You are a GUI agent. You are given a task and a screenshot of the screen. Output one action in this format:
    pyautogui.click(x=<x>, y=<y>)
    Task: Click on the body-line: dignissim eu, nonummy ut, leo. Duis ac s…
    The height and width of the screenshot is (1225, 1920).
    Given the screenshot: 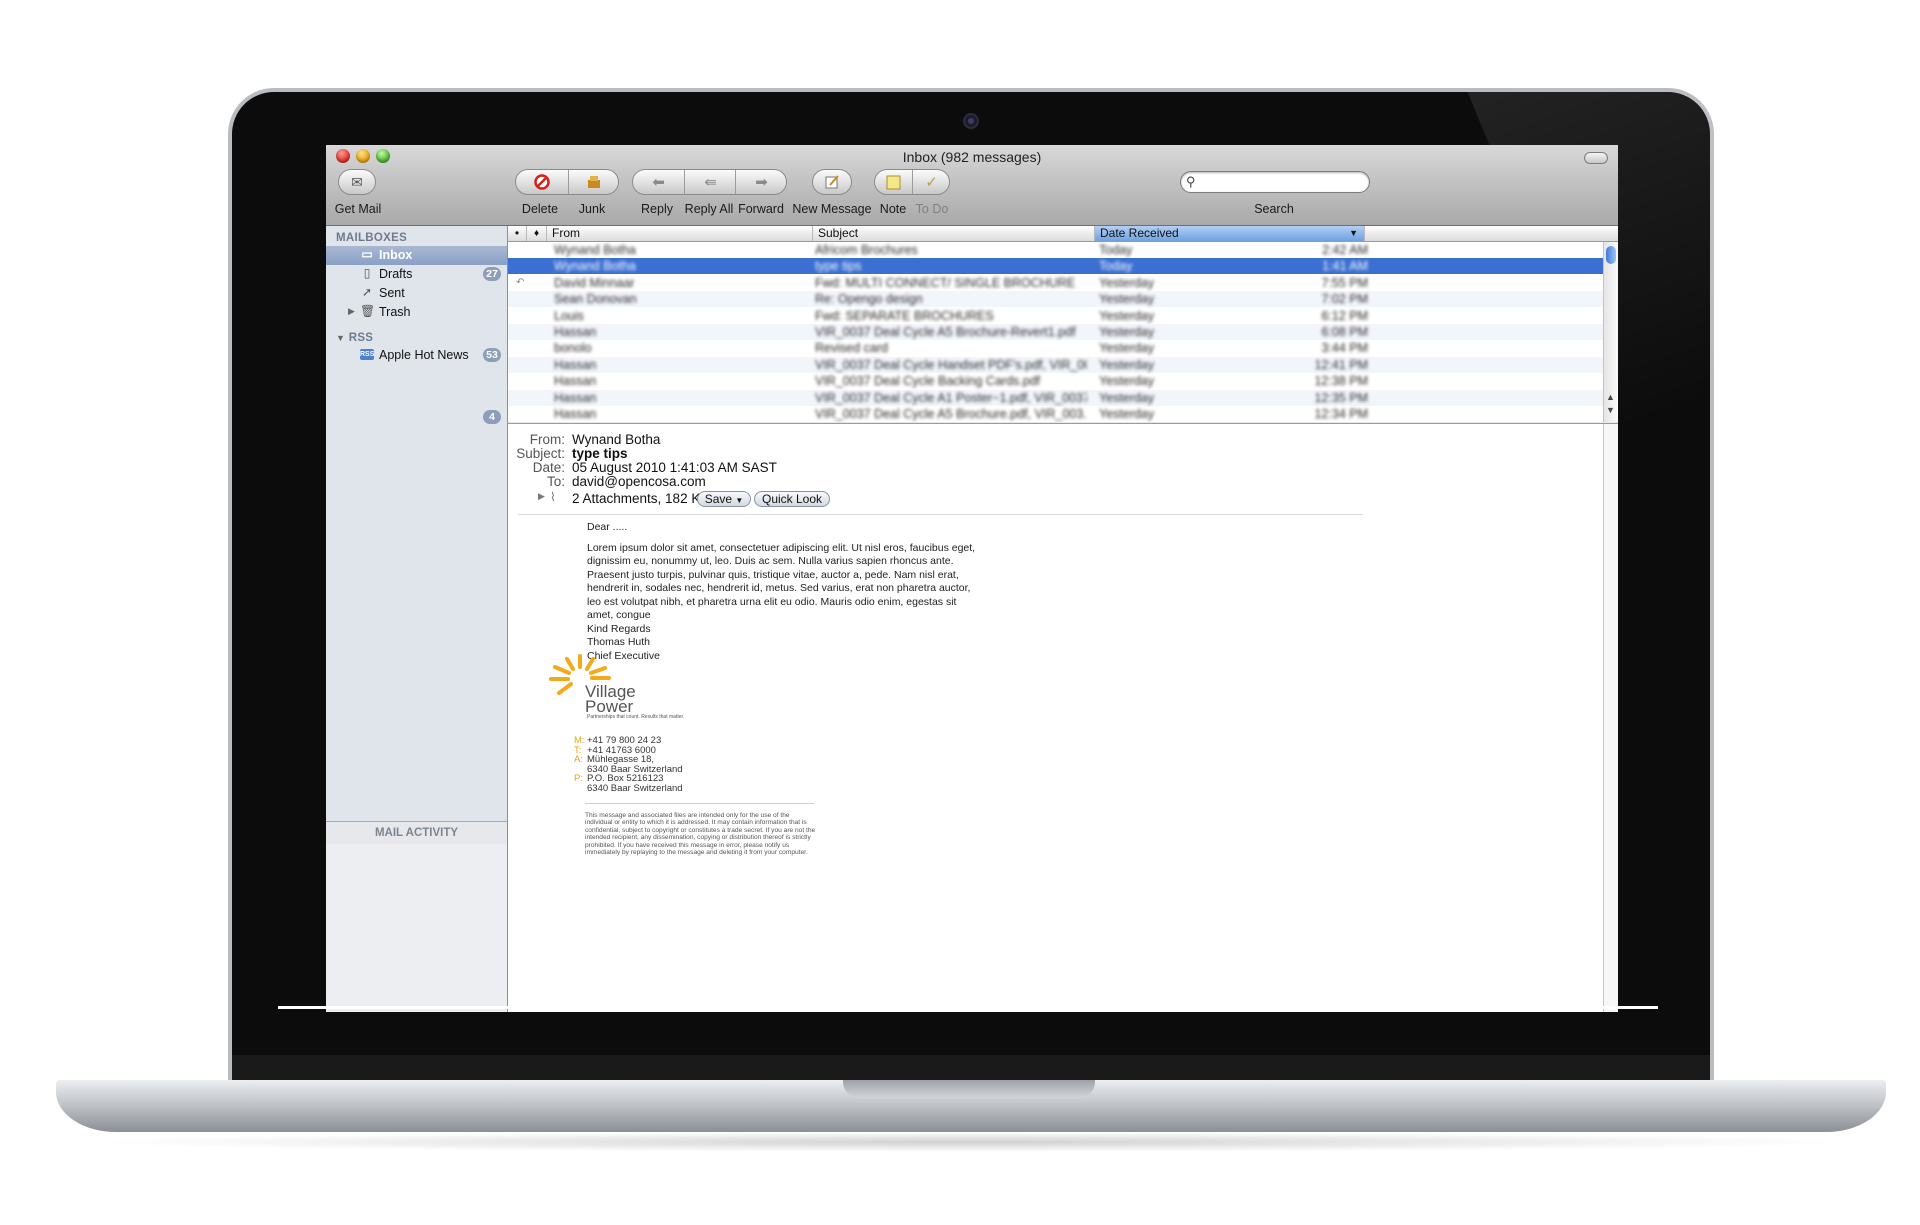 What is the action you would take?
    pyautogui.click(x=770, y=561)
    